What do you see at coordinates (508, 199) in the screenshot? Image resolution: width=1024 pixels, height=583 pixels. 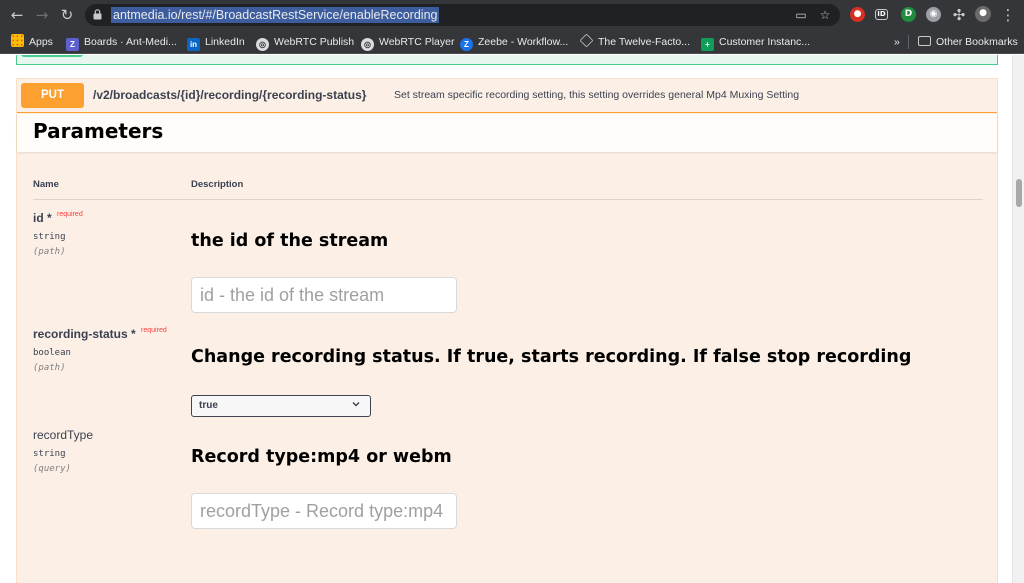 I see `header-divider` at bounding box center [508, 199].